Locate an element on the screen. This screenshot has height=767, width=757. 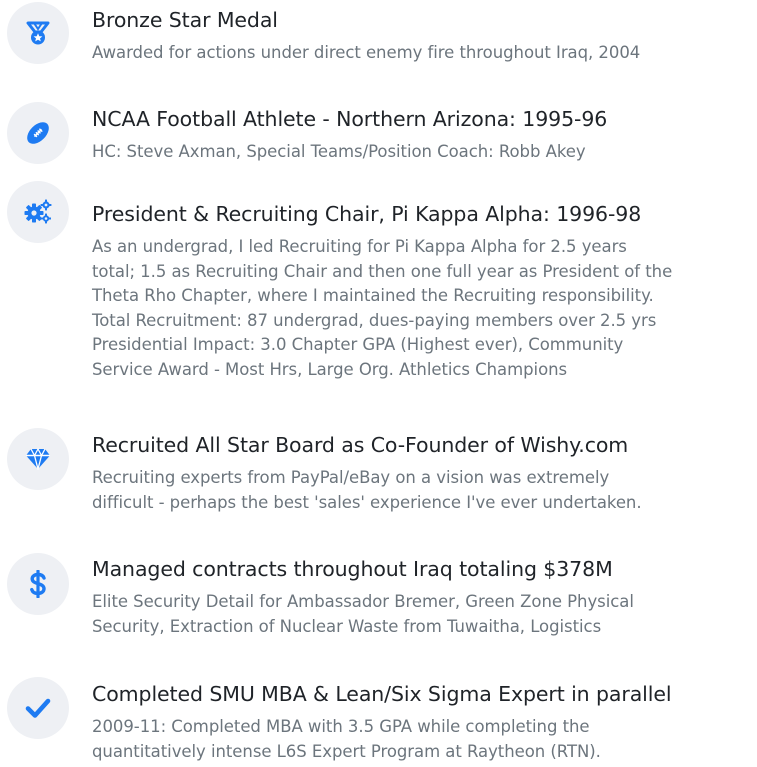
diamond-icon is located at coordinates (38, 459).